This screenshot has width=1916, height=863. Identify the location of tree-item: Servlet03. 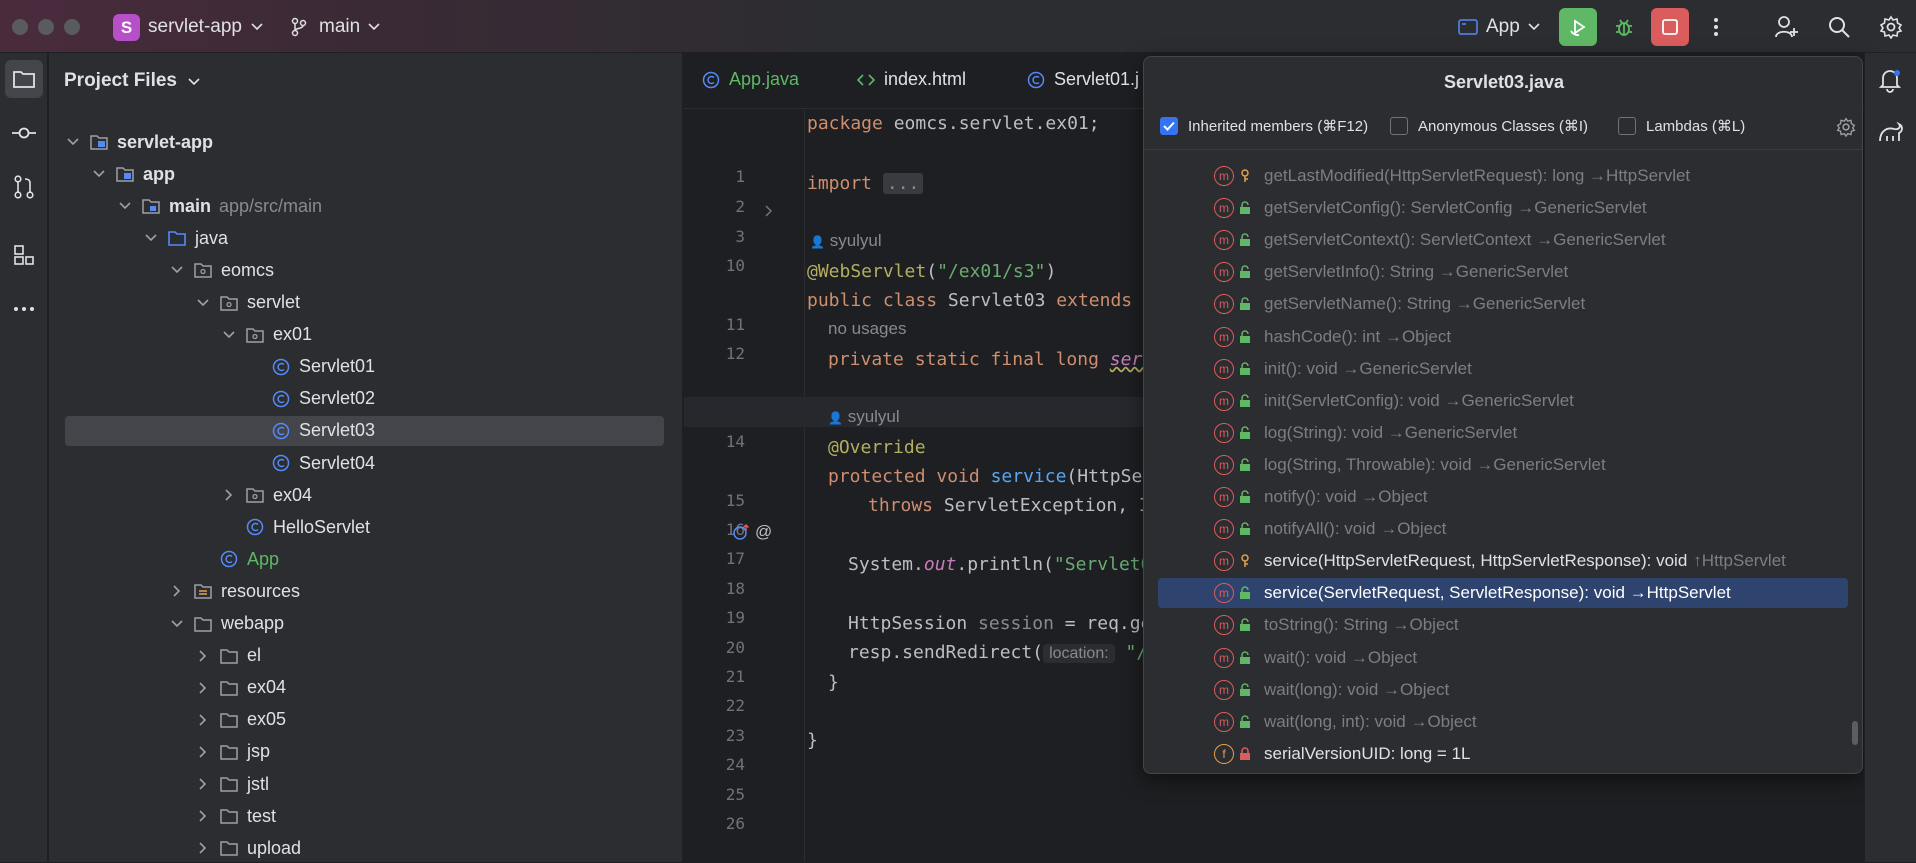
(364, 430).